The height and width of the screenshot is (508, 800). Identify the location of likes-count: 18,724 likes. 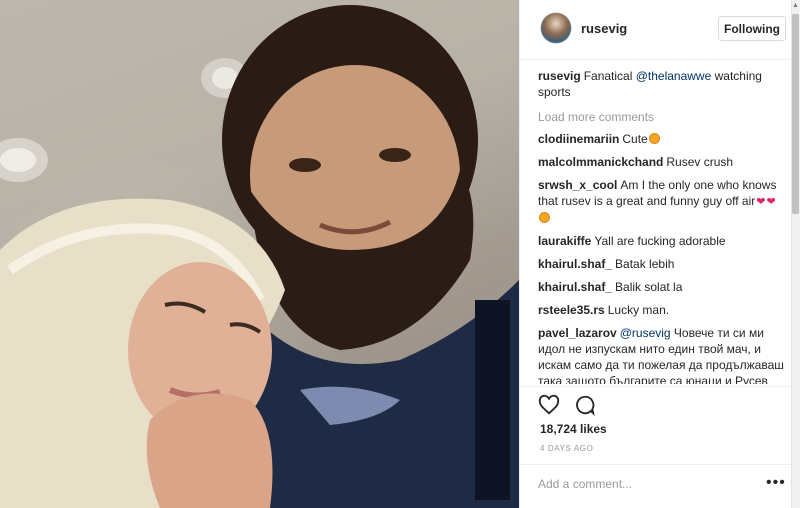
(573, 429).